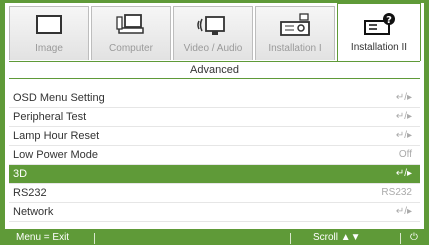 This screenshot has width=429, height=245. I want to click on menu-item-rs232: RS232 RS232, so click(214, 193).